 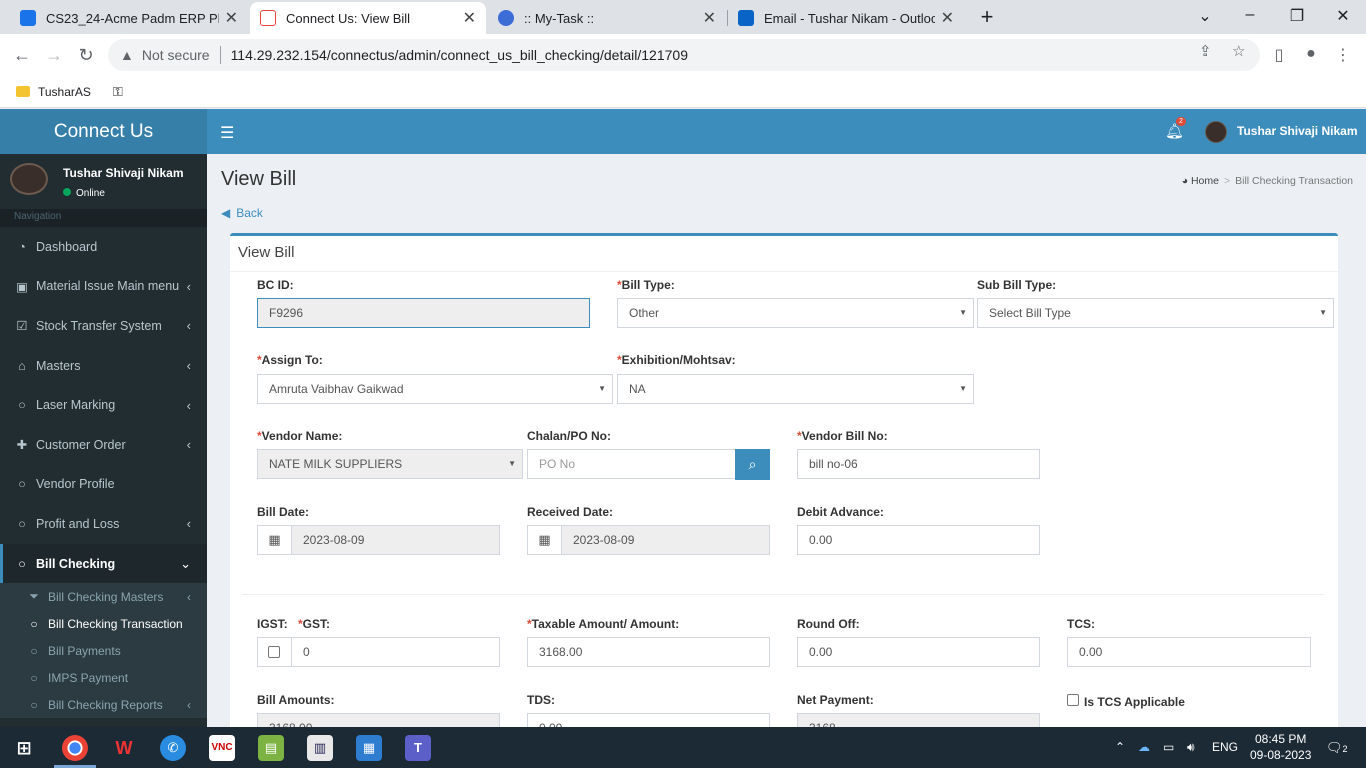 I want to click on forward-arrow-icon: →, so click(x=54, y=55).